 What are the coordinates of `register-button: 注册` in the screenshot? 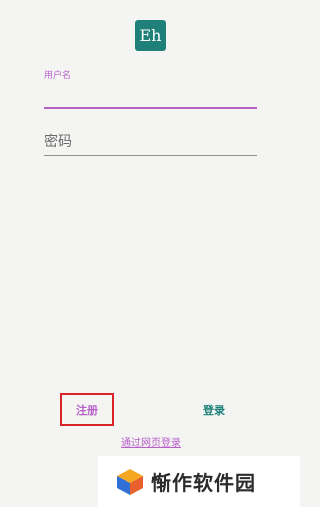 It's located at (87, 410).